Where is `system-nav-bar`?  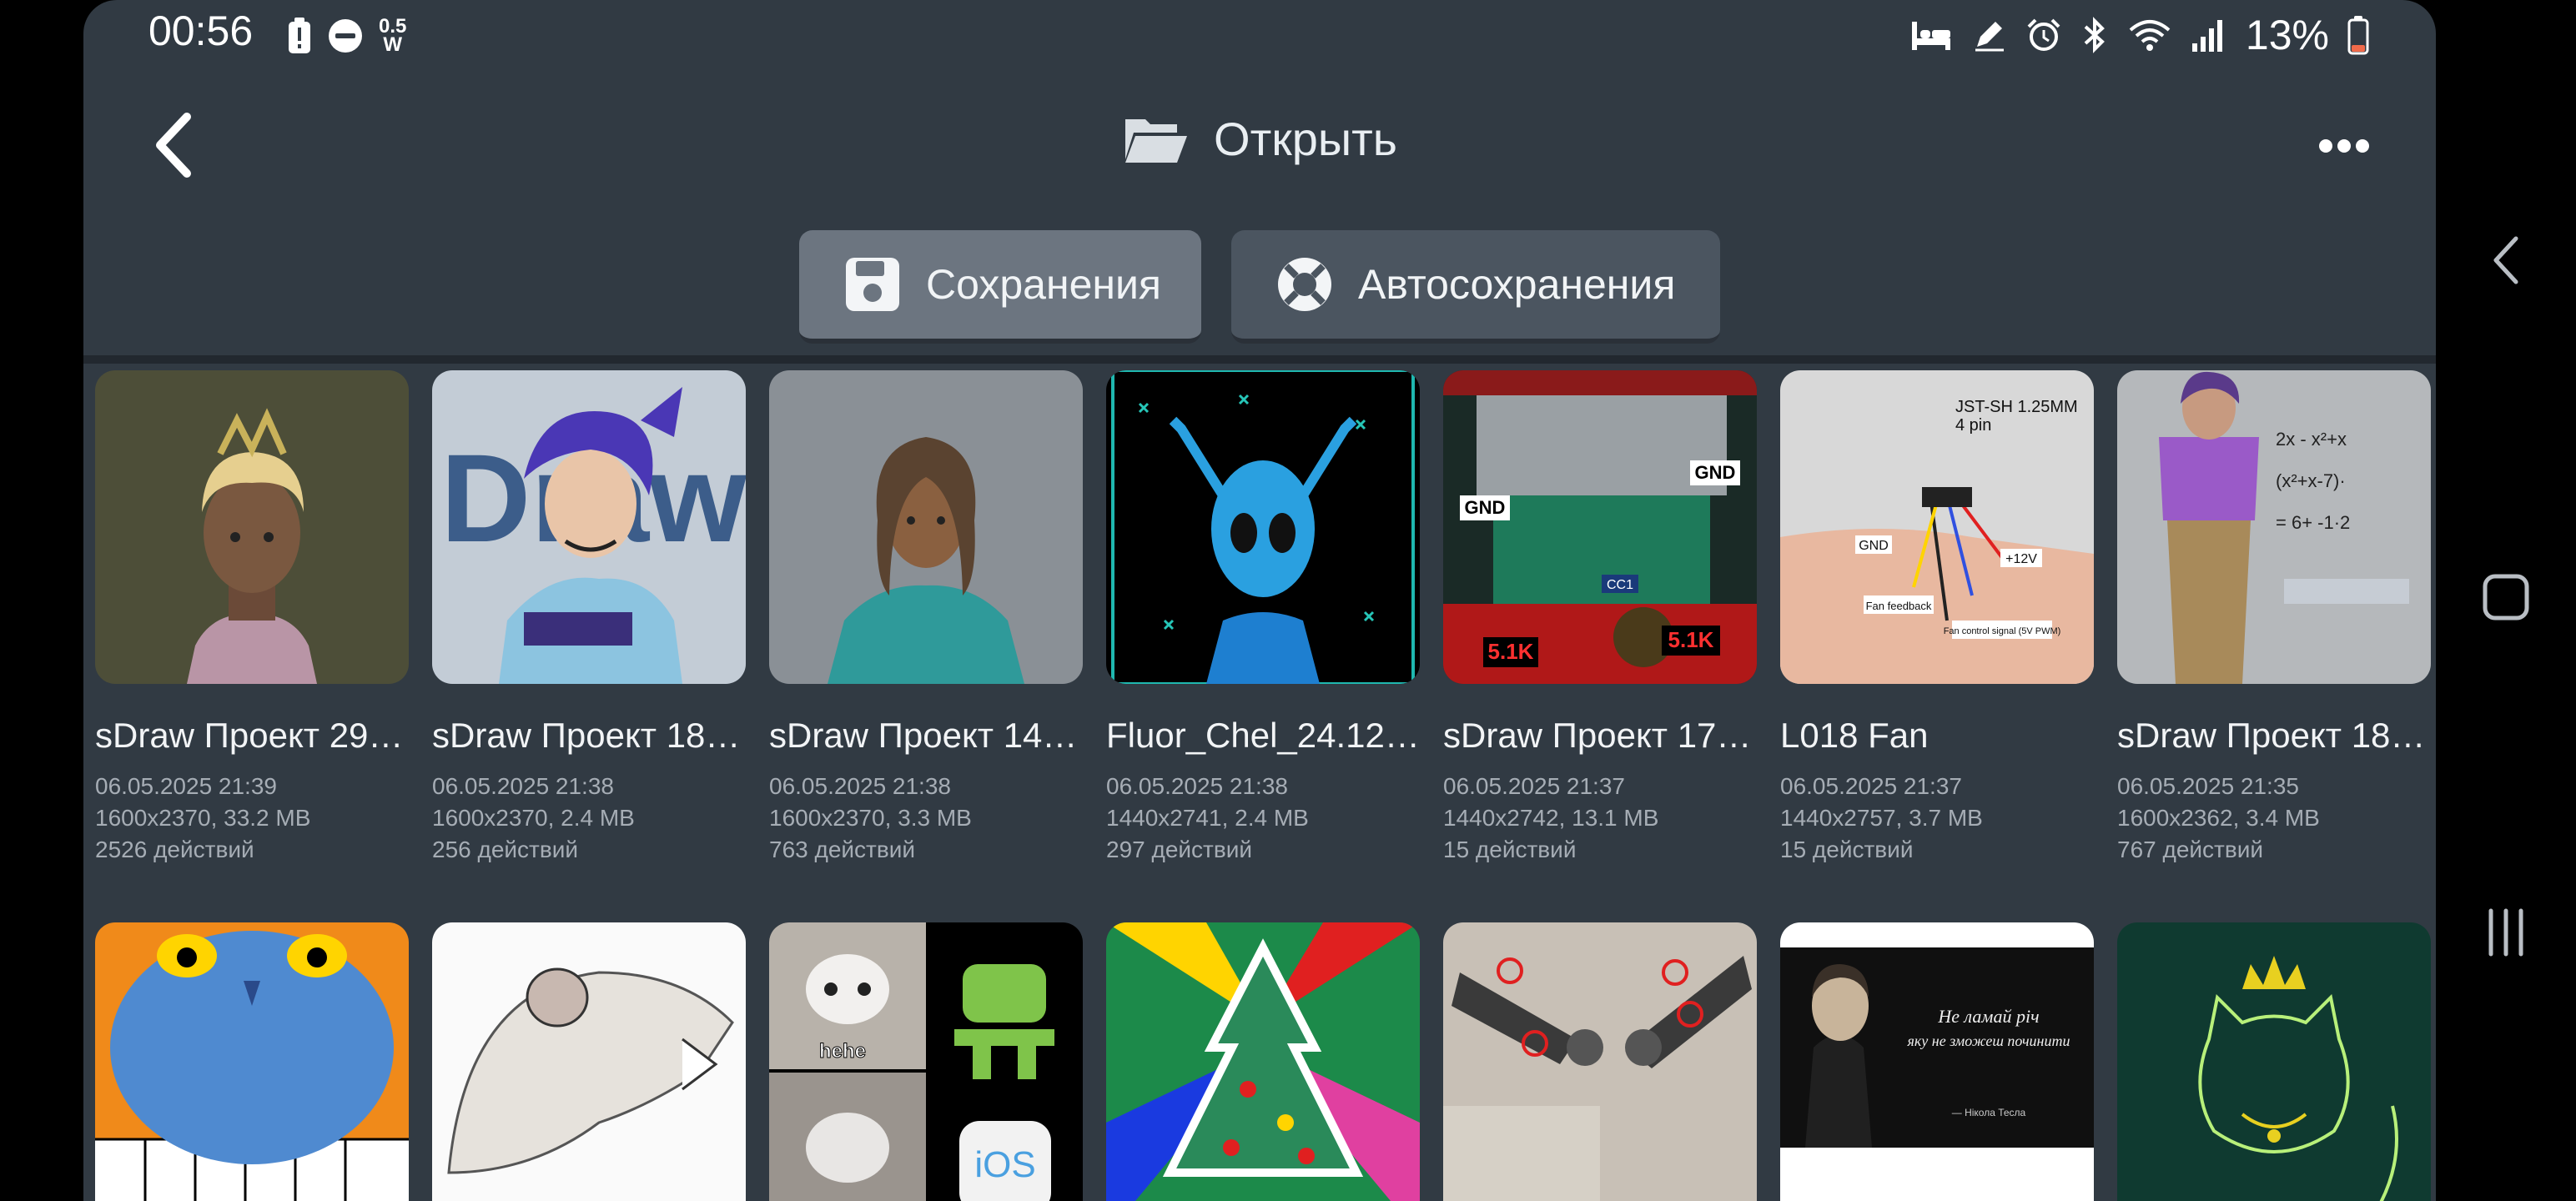
system-nav-bar is located at coordinates (2506, 601).